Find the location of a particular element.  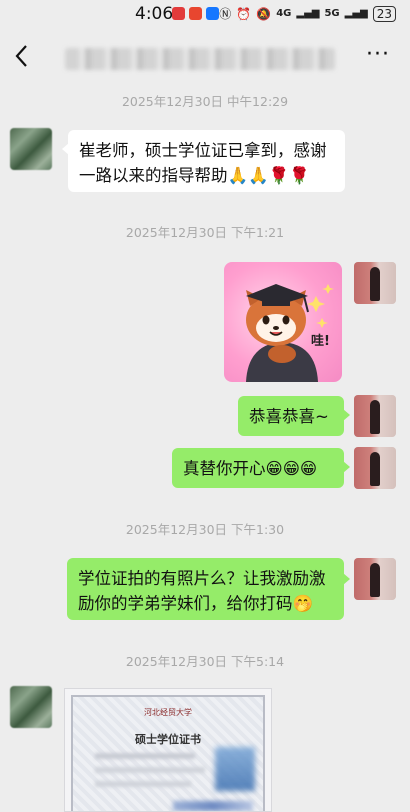

chat-title-redacted is located at coordinates (200, 59).